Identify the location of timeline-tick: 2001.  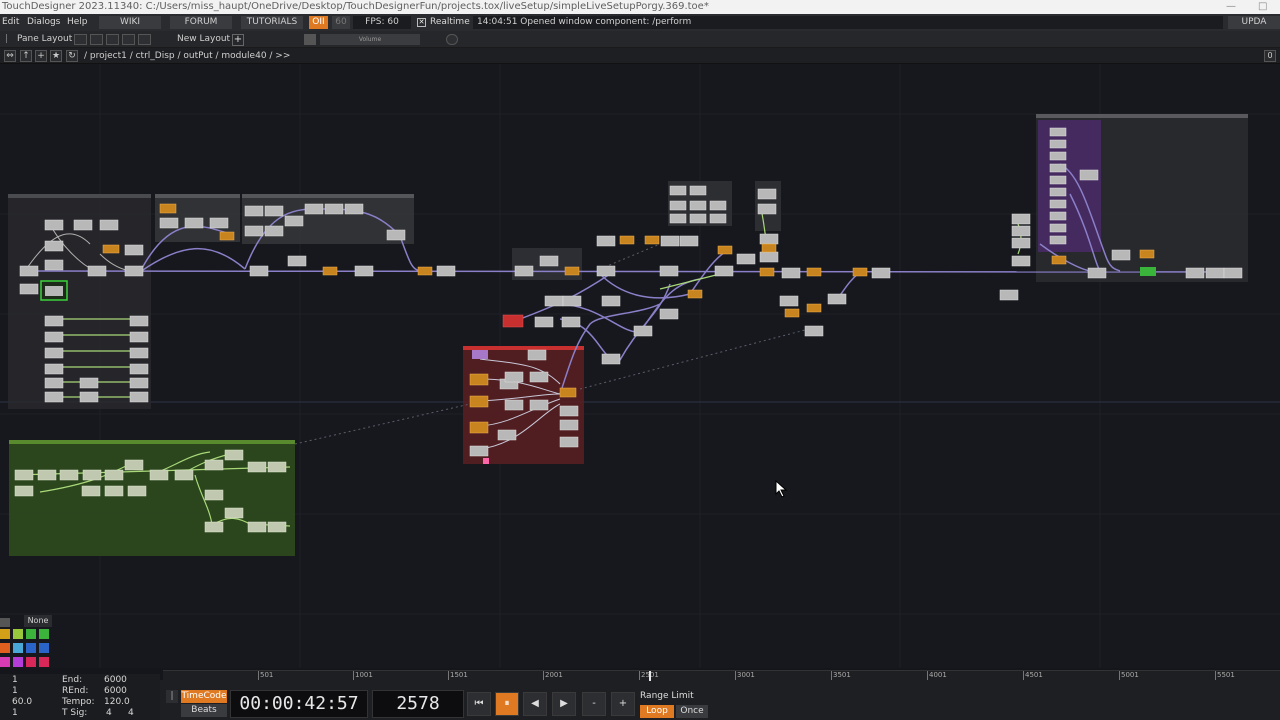
(553, 675).